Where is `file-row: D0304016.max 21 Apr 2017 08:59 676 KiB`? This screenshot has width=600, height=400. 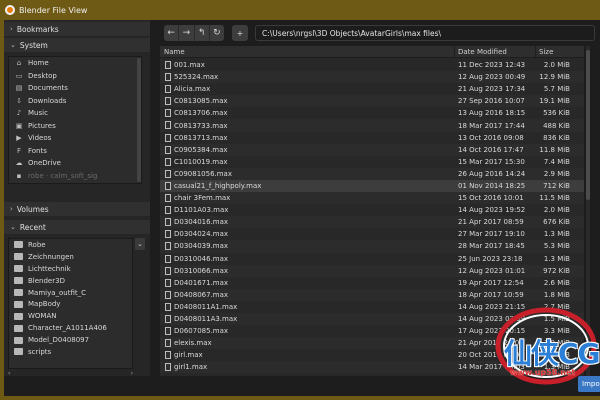
file-row: D0304016.max 21 Apr 2017 08:59 676 KiB is located at coordinates (372, 222).